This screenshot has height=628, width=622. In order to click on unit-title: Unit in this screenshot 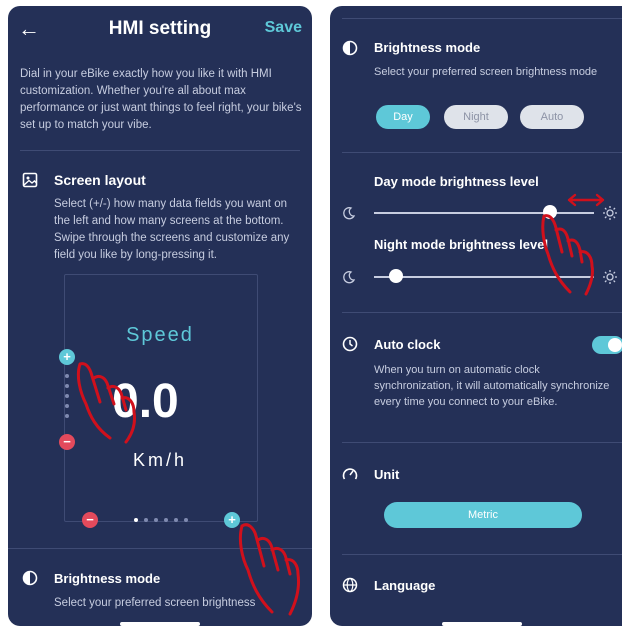, I will do `click(387, 474)`.